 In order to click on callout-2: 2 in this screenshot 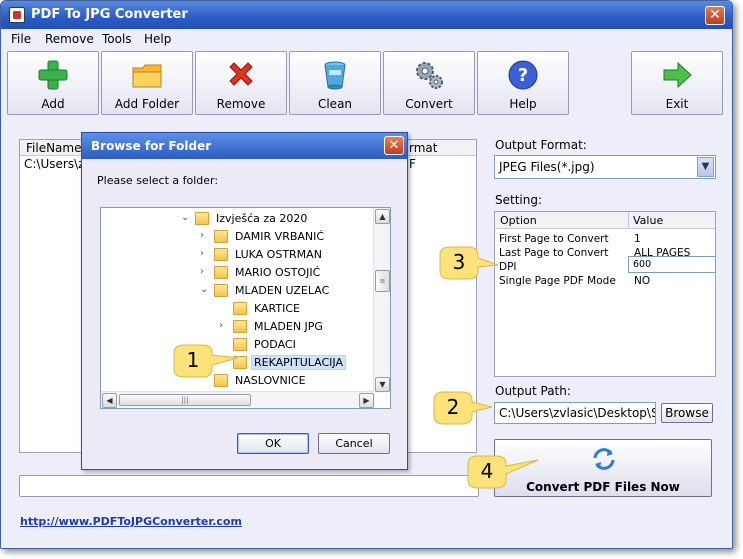, I will do `click(468, 410)`.